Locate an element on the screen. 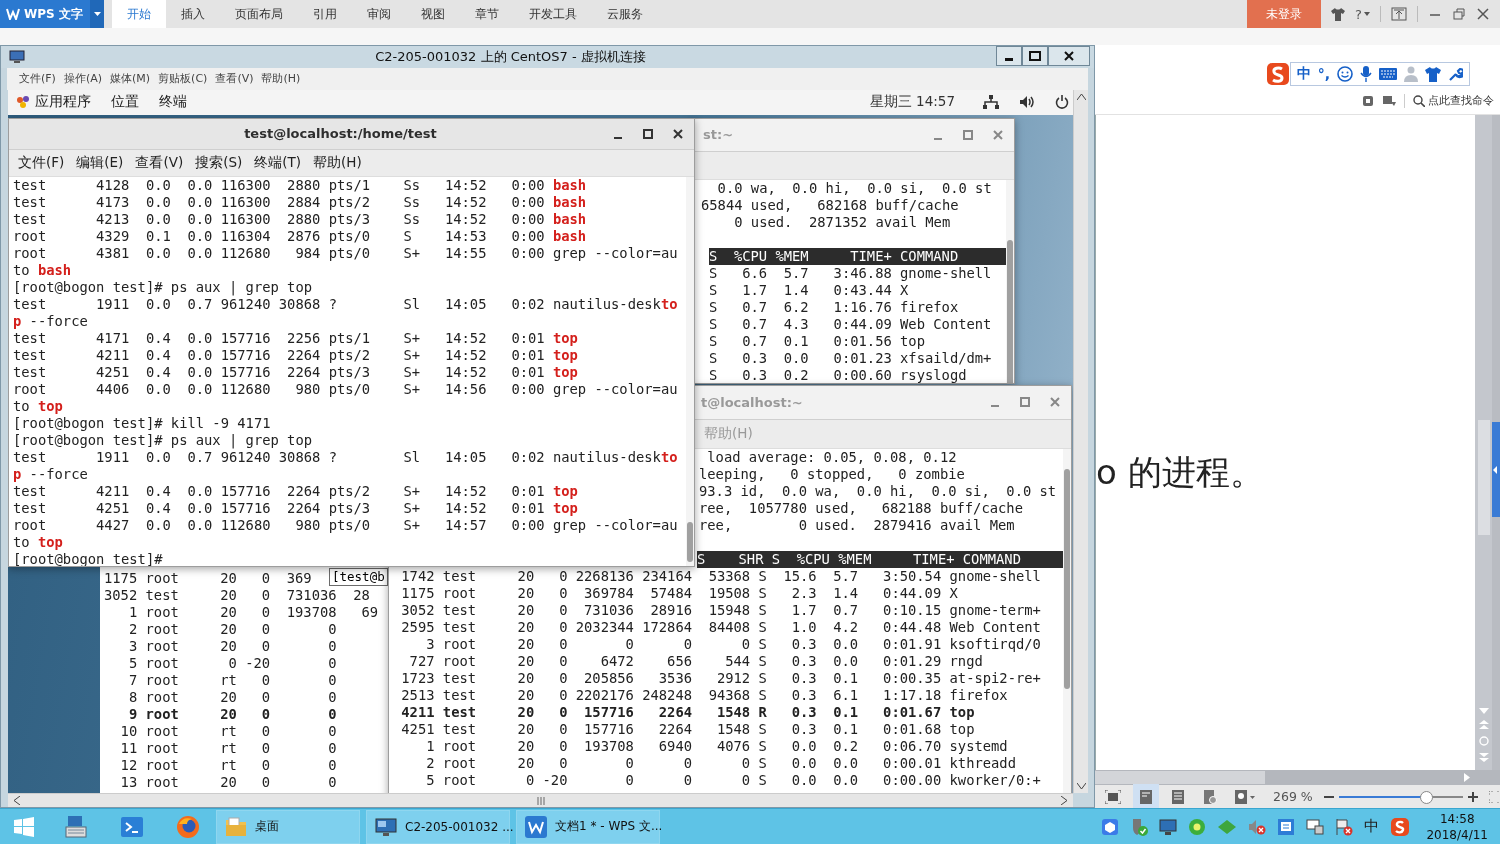 The width and height of the screenshot is (1500, 844). process-row-text: 727 root 20 0 6472 656 544 S 0.3 0.0 0:01.29 rngd is located at coordinates (695, 661).